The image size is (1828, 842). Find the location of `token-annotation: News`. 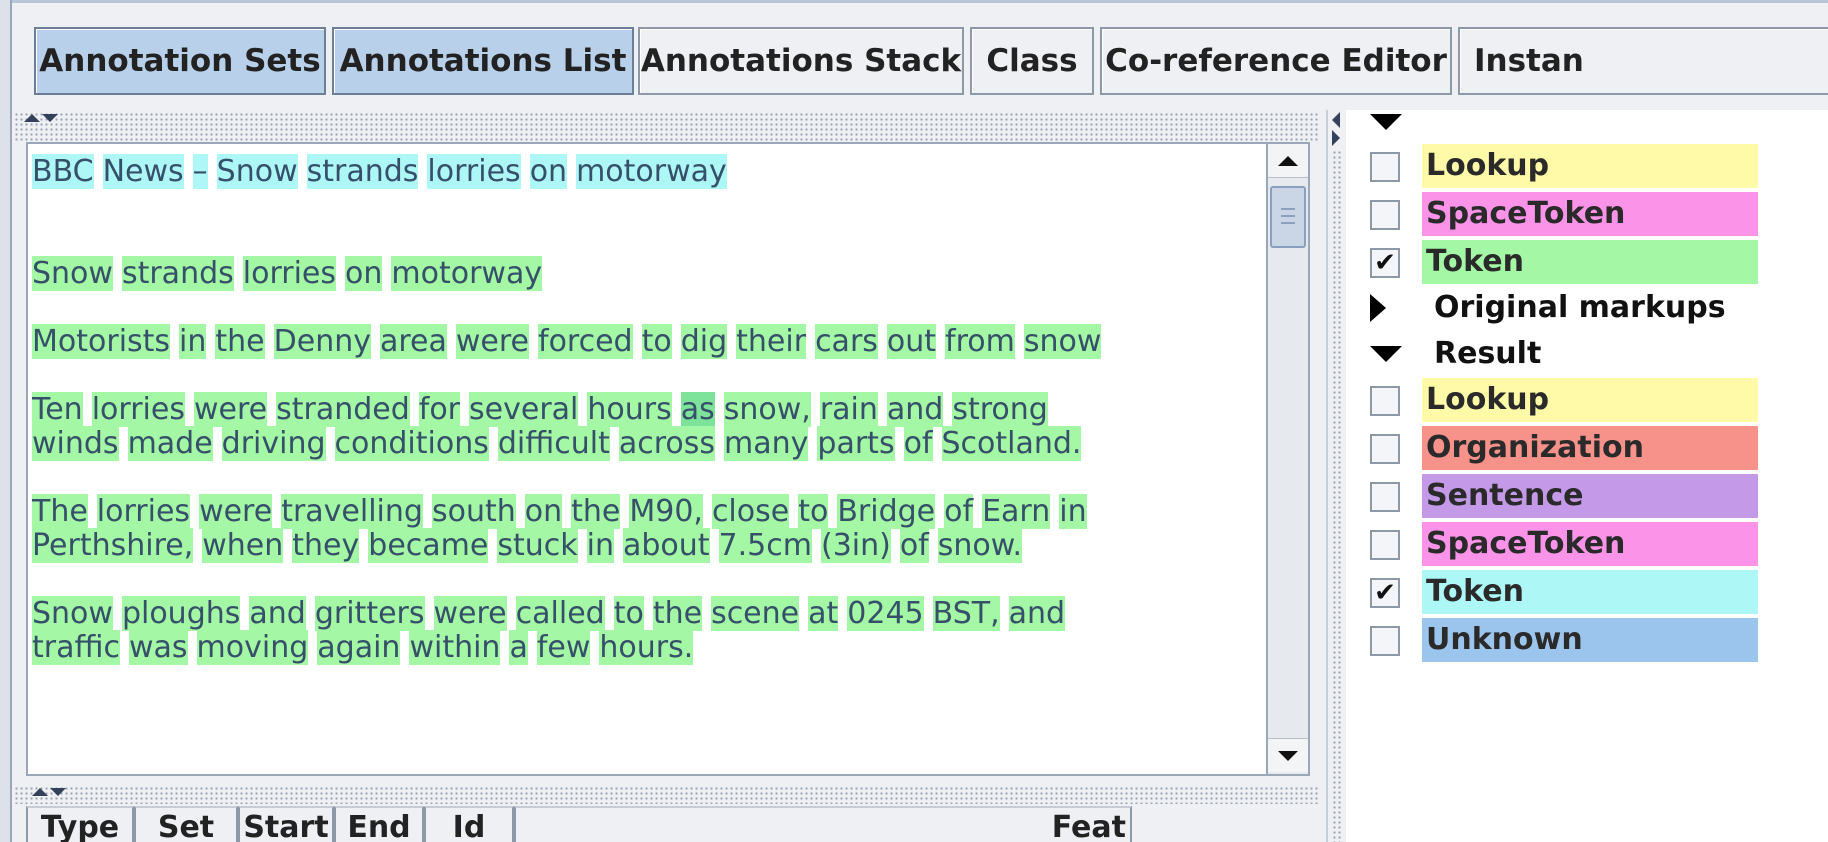

token-annotation: News is located at coordinates (143, 171).